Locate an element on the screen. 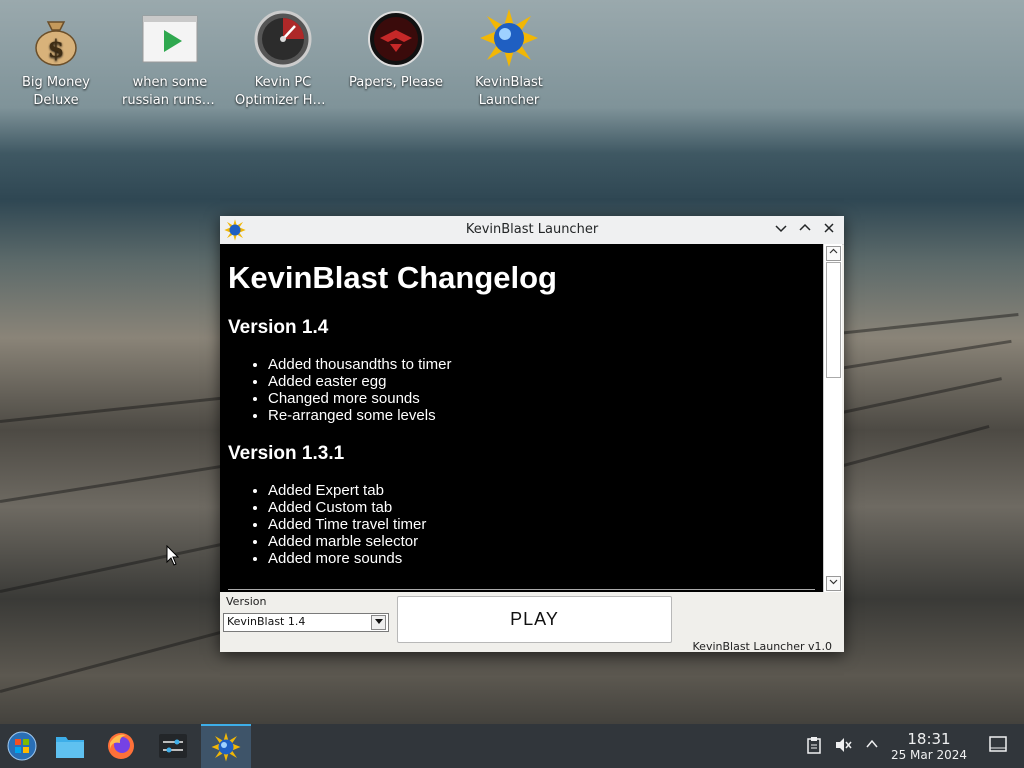 The width and height of the screenshot is (1024, 768). scroll-up-button is located at coordinates (833, 253).